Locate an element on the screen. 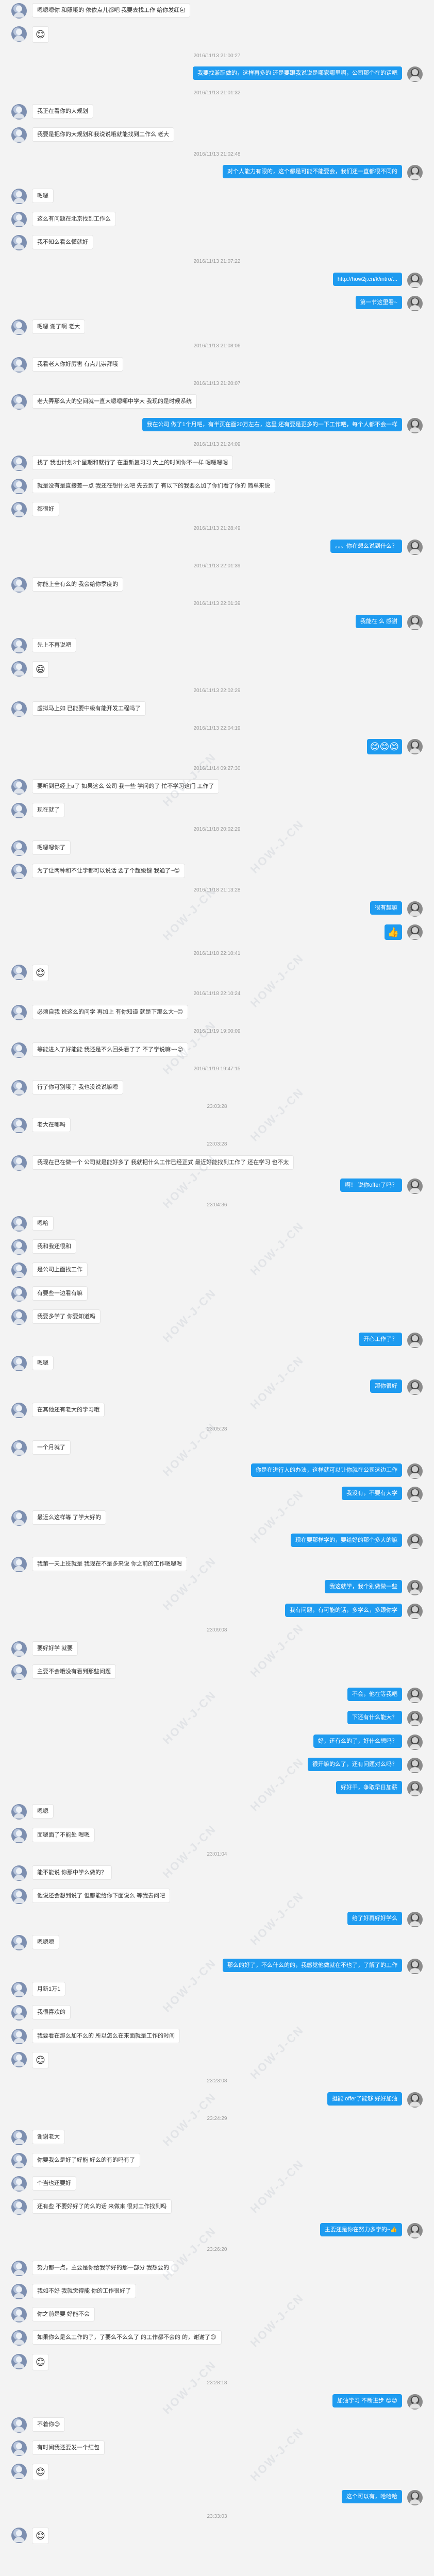 The width and height of the screenshot is (434, 2576). message-bubble: 。。。你在想么说到什么？ is located at coordinates (366, 546).